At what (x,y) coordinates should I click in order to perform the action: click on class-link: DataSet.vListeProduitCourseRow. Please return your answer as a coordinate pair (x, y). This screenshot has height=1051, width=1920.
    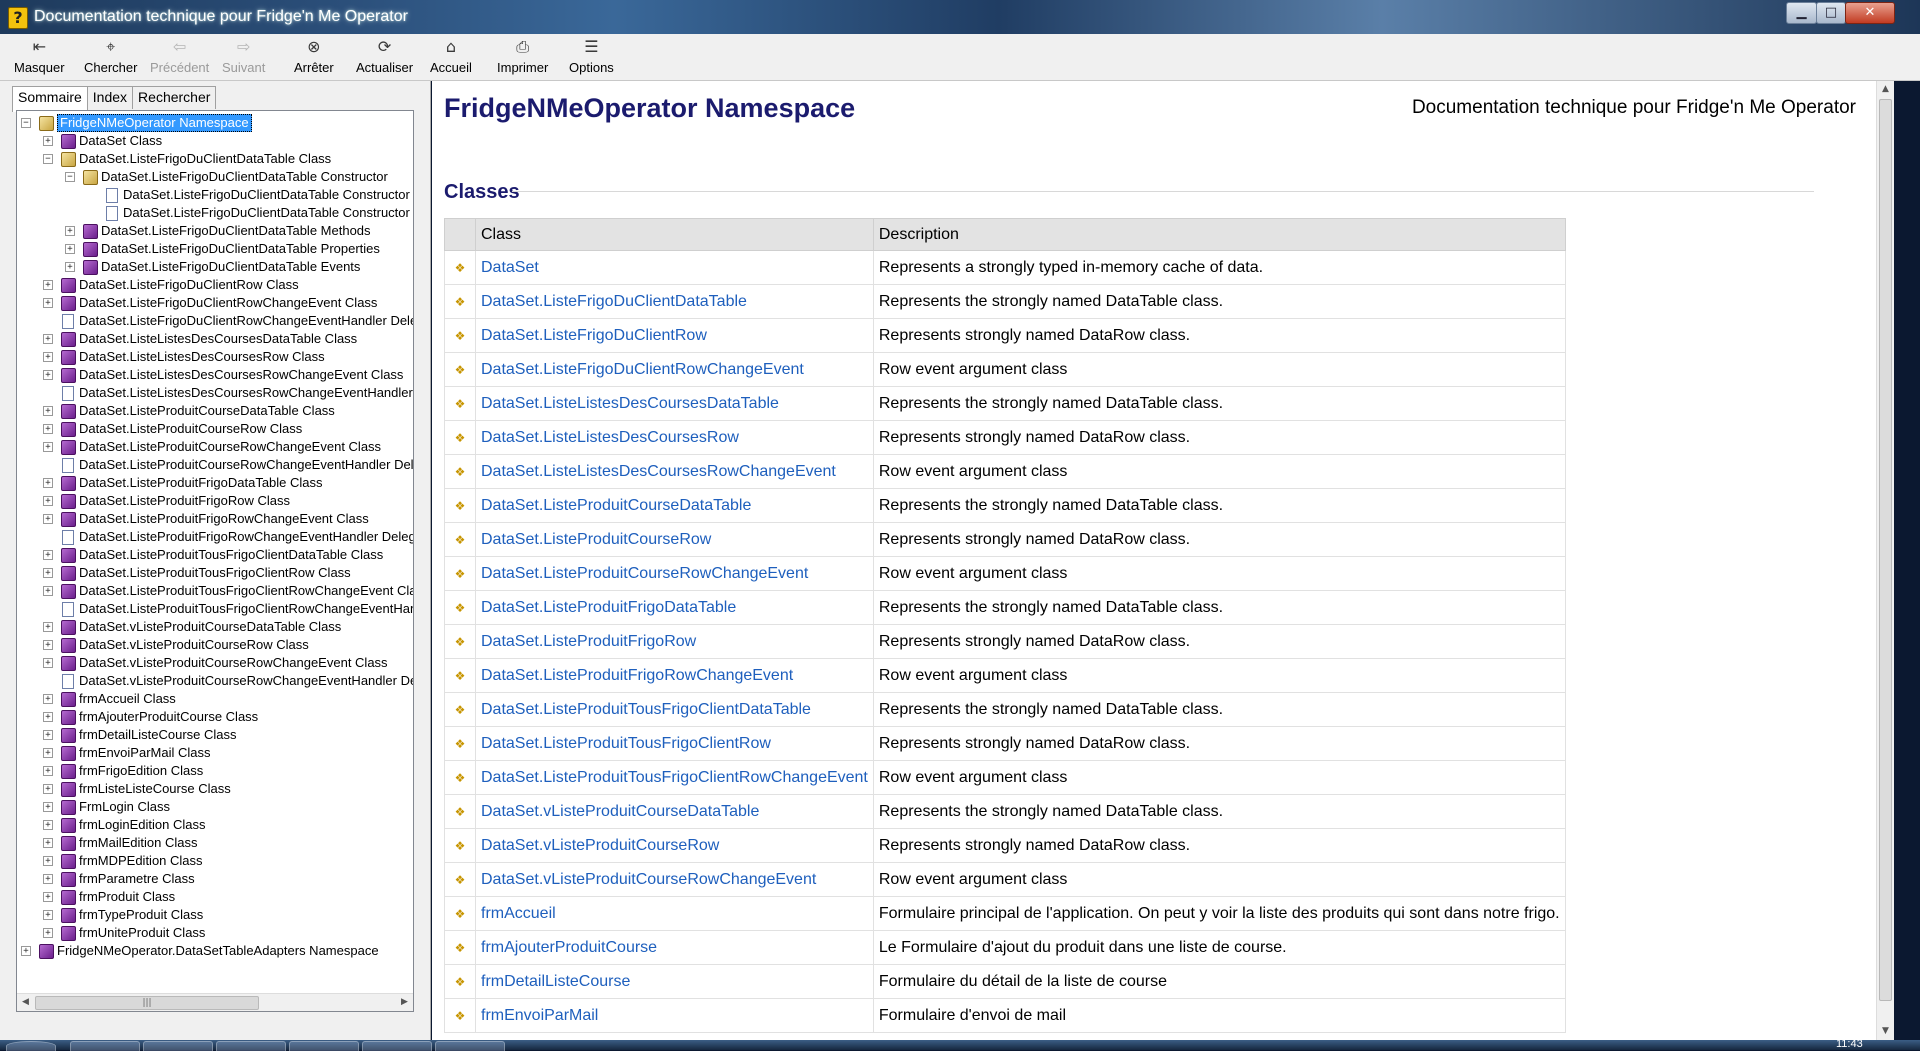
    Looking at the image, I should click on (674, 845).